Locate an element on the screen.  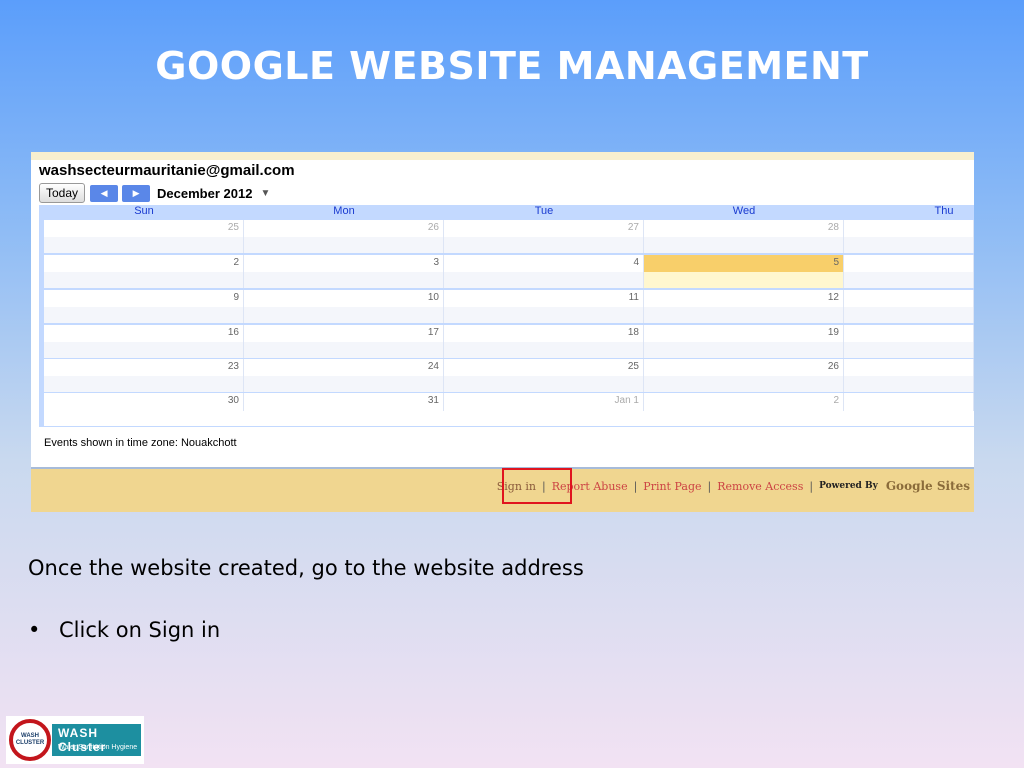
day-number: 18 is located at coordinates (633, 332).